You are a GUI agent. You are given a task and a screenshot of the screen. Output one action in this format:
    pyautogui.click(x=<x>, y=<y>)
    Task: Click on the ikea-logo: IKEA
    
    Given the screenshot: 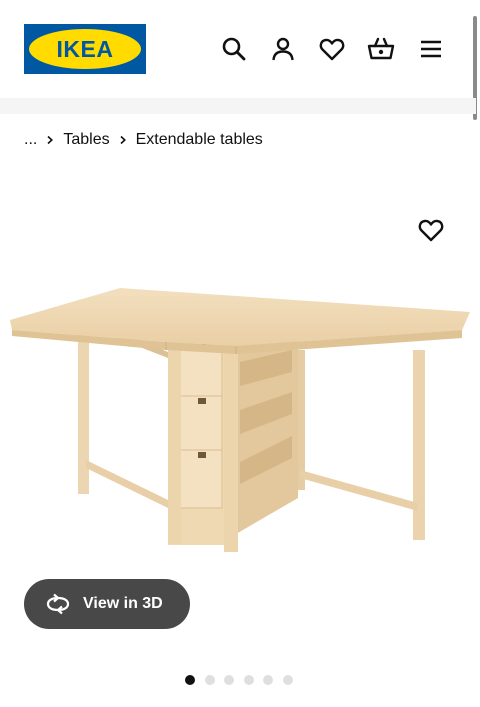 What is the action you would take?
    pyautogui.click(x=85, y=49)
    